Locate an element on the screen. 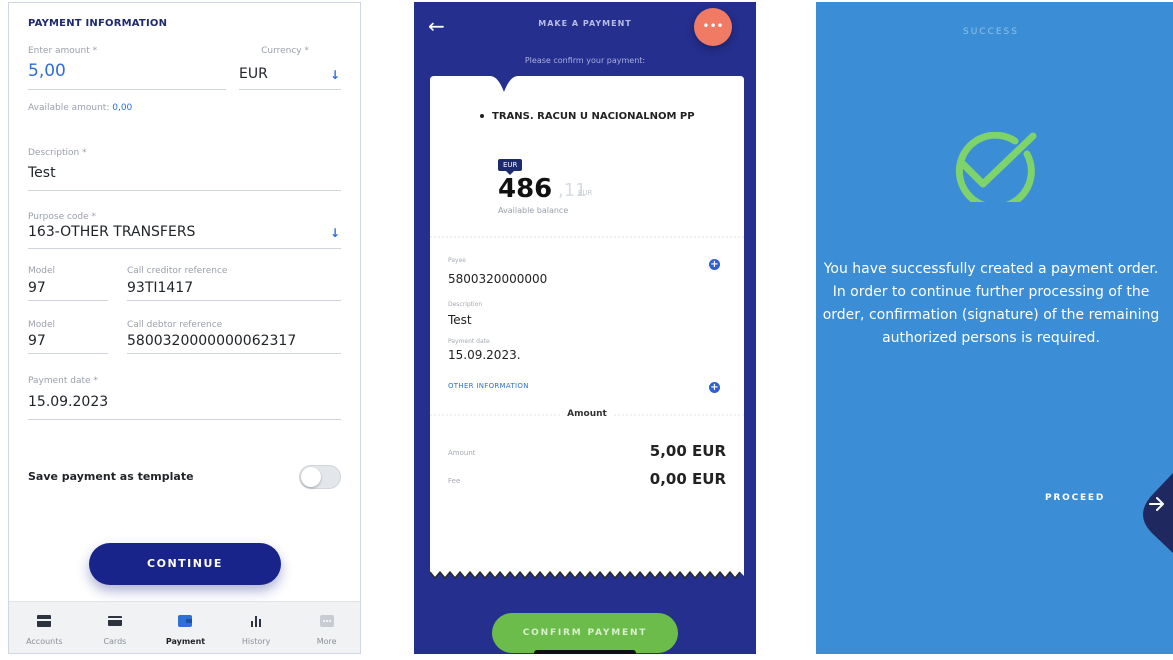 This screenshot has width=1173, height=660. other-information-link: OTHER INFORMATION is located at coordinates (488, 386).